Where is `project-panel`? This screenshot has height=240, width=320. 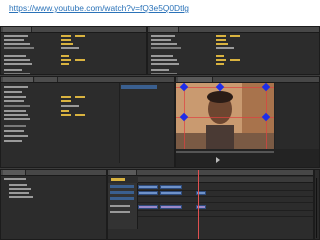
project-panel is located at coordinates (53, 204).